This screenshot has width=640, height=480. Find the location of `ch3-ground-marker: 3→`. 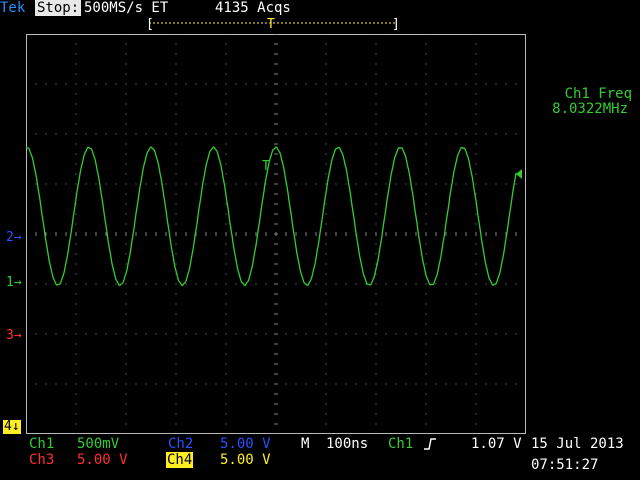

ch3-ground-marker: 3→ is located at coordinates (14, 336).